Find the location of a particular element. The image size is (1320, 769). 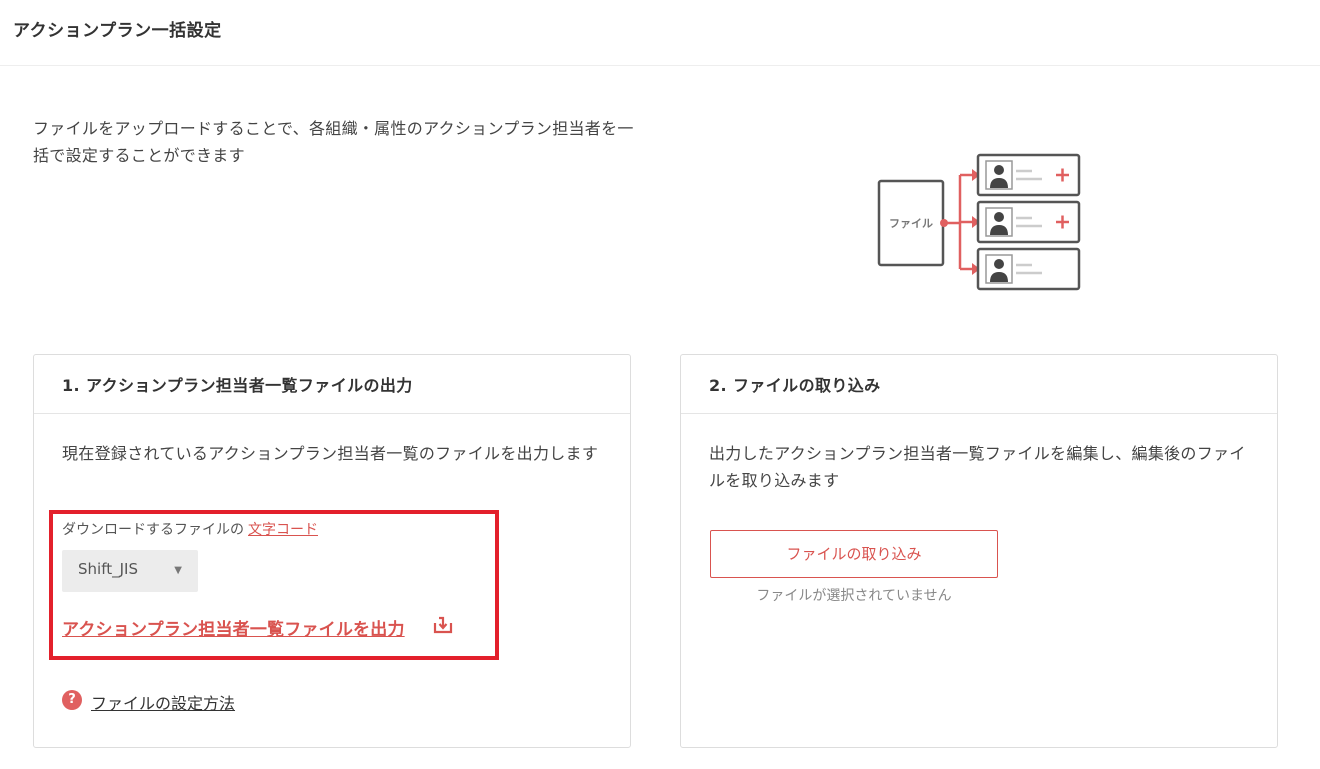

encoding-label-text: ダウンロードするファイルの is located at coordinates (153, 530).